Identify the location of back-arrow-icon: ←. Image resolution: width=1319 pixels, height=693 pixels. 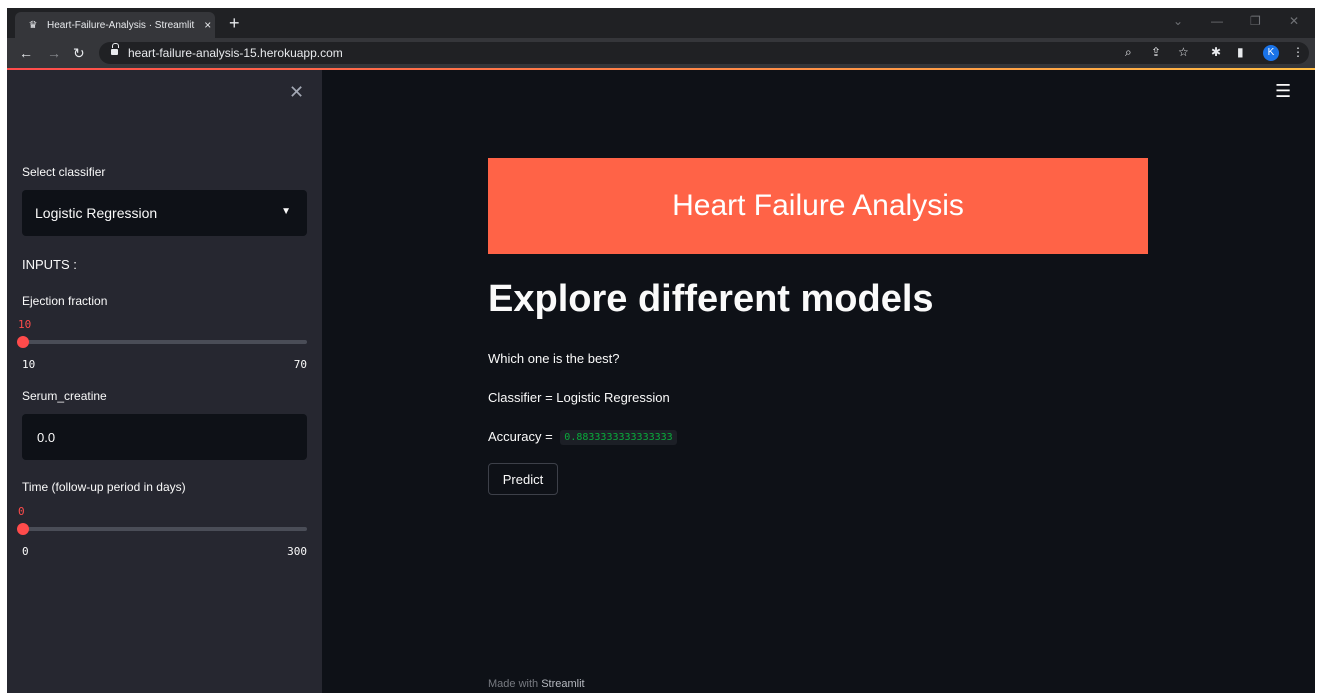
(26, 53).